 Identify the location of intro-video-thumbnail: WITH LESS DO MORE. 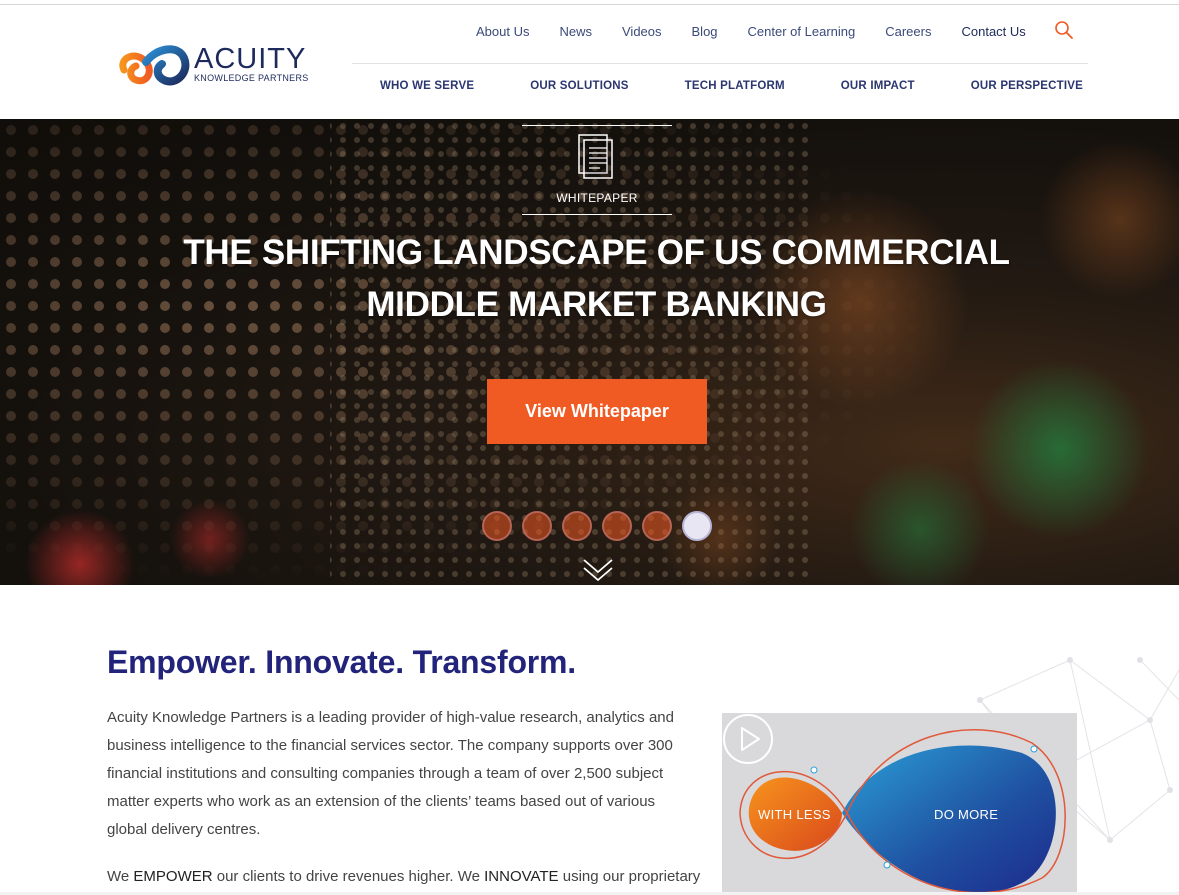
(899, 804).